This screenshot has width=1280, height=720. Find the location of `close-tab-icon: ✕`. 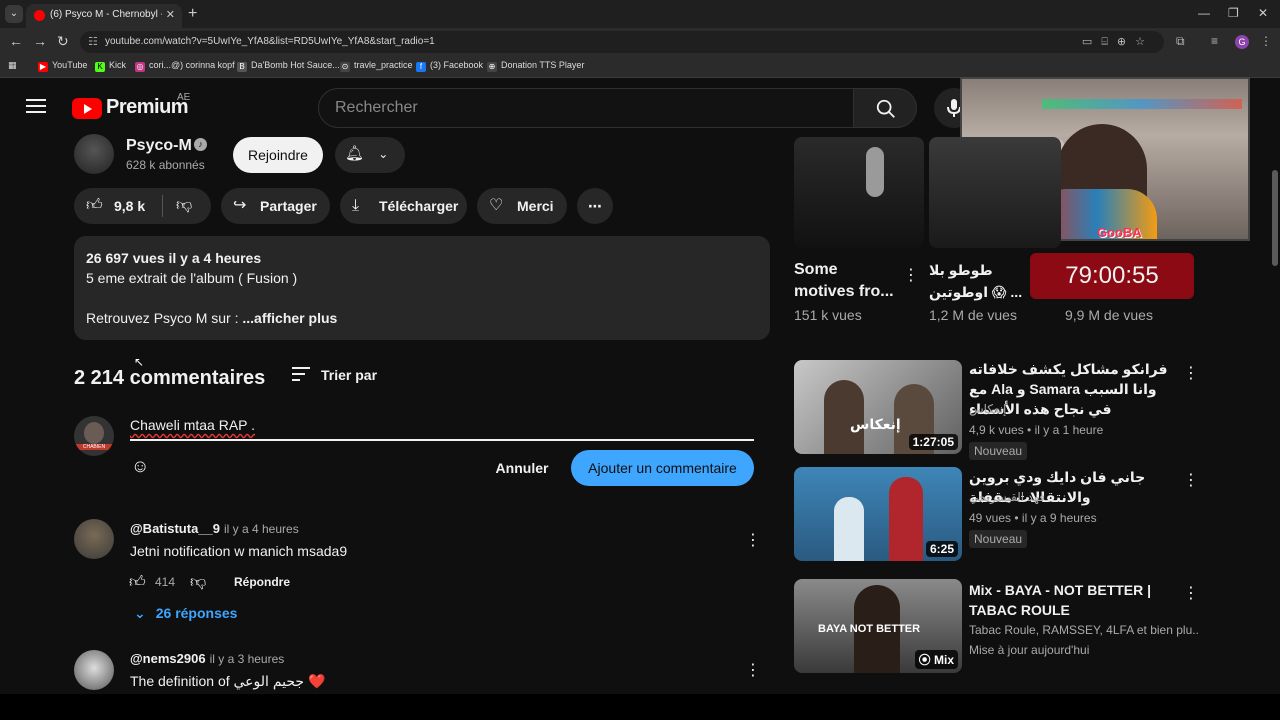

close-tab-icon: ✕ is located at coordinates (170, 14).